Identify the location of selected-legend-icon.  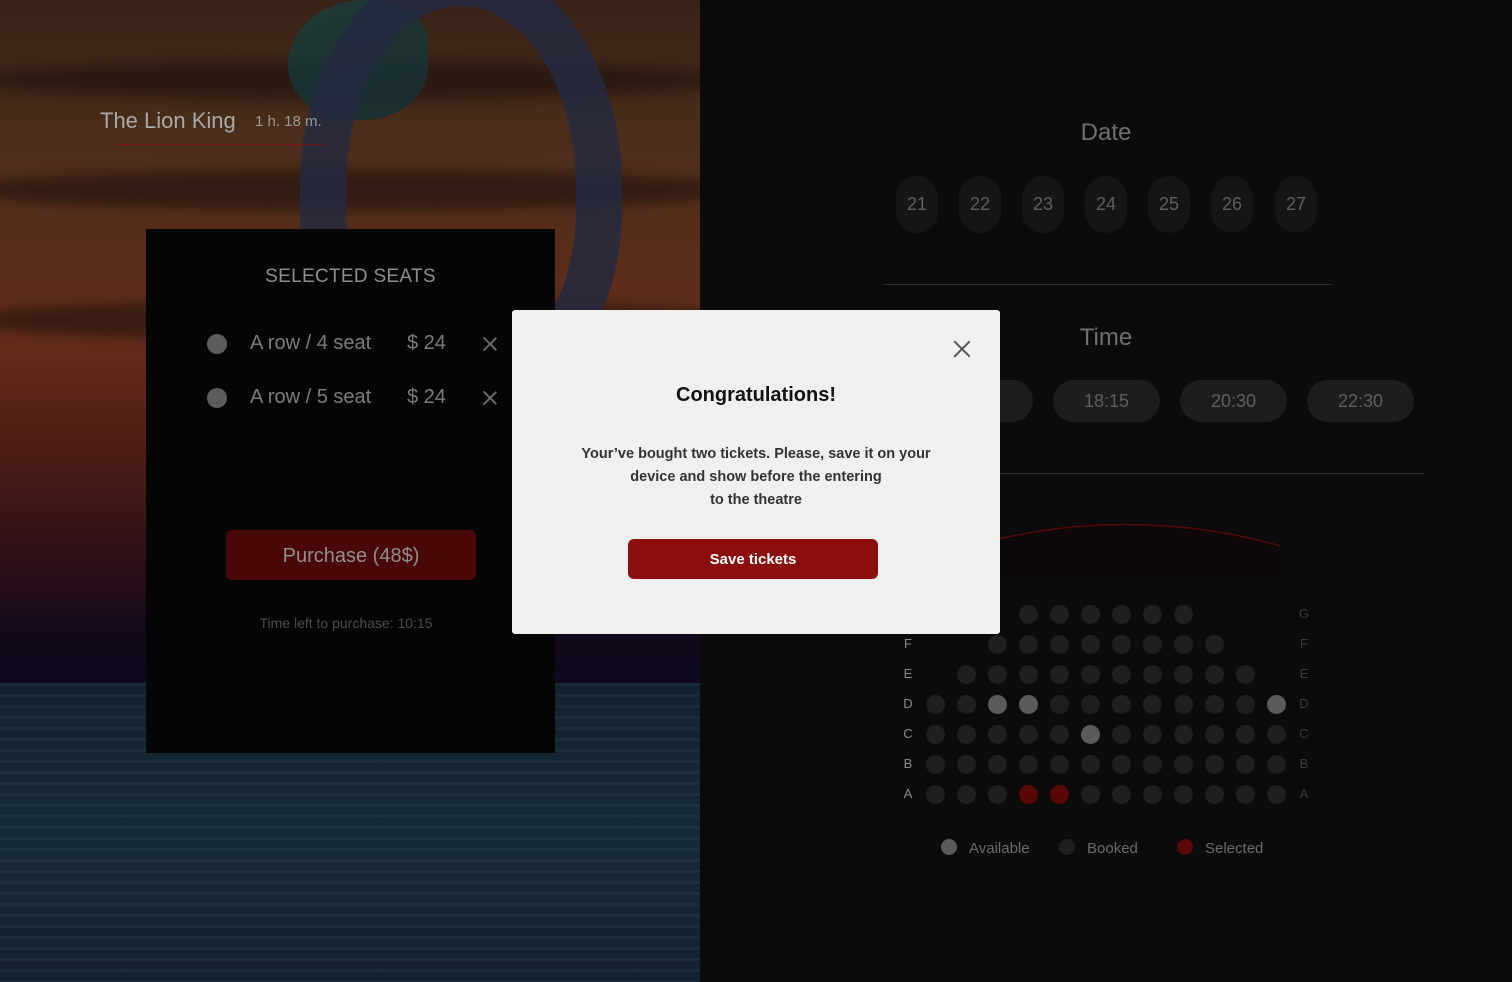
(1185, 847).